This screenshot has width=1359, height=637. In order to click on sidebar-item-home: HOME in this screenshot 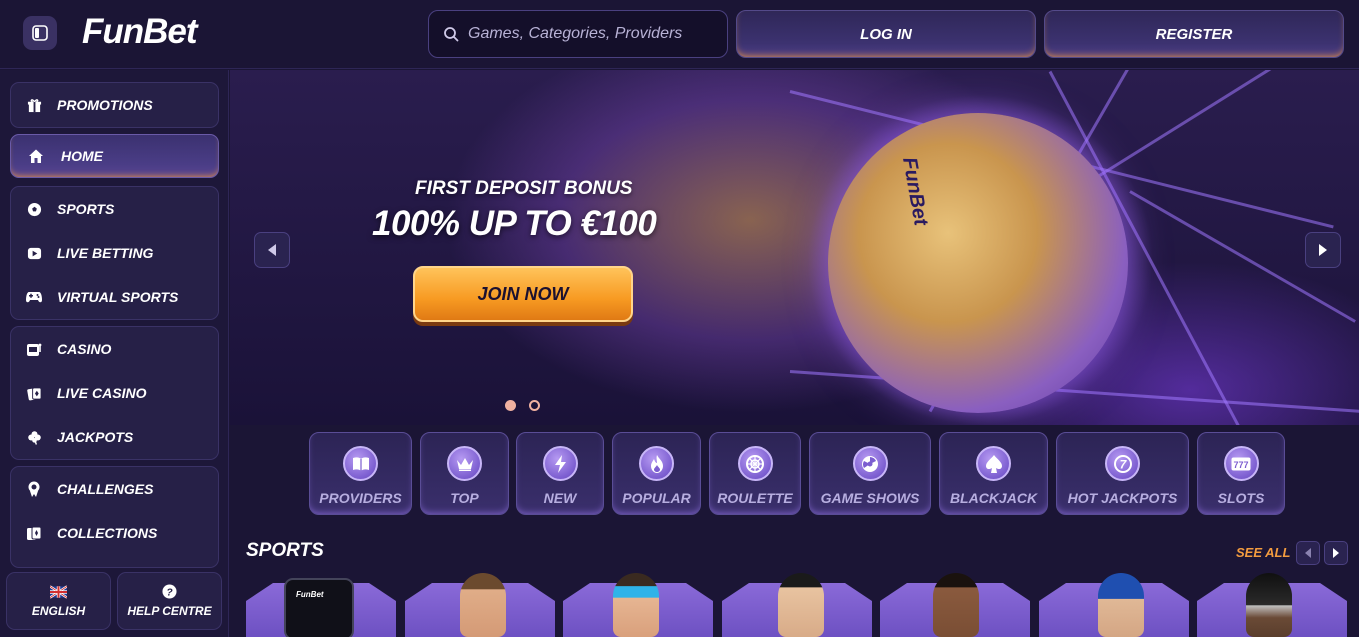, I will do `click(114, 156)`.